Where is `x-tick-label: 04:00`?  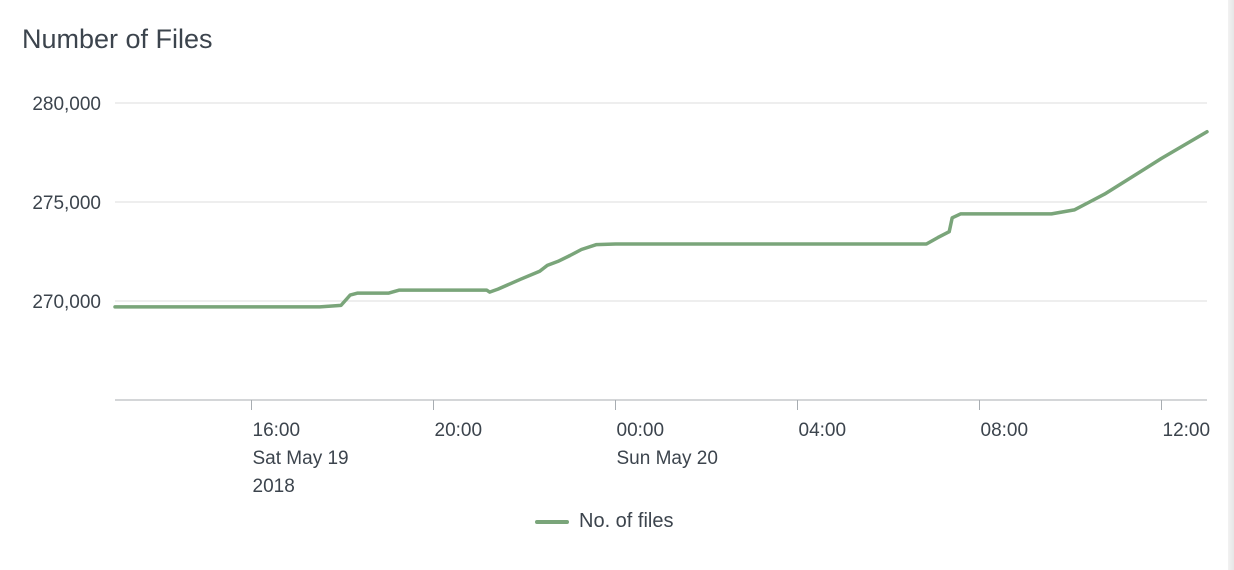 x-tick-label: 04:00 is located at coordinates (823, 430).